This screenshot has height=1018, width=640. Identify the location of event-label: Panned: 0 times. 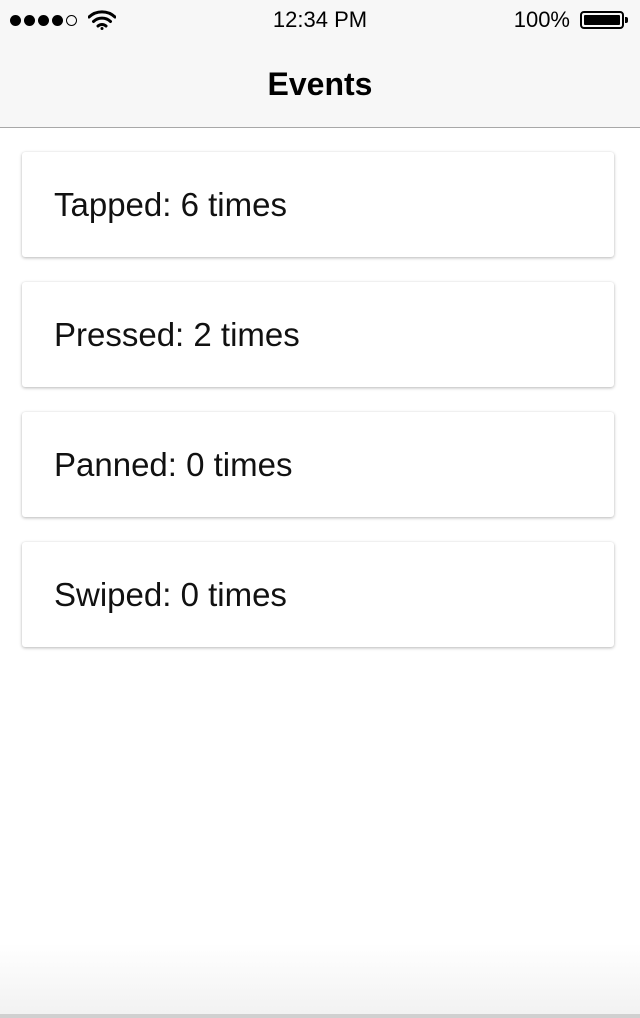
(173, 464).